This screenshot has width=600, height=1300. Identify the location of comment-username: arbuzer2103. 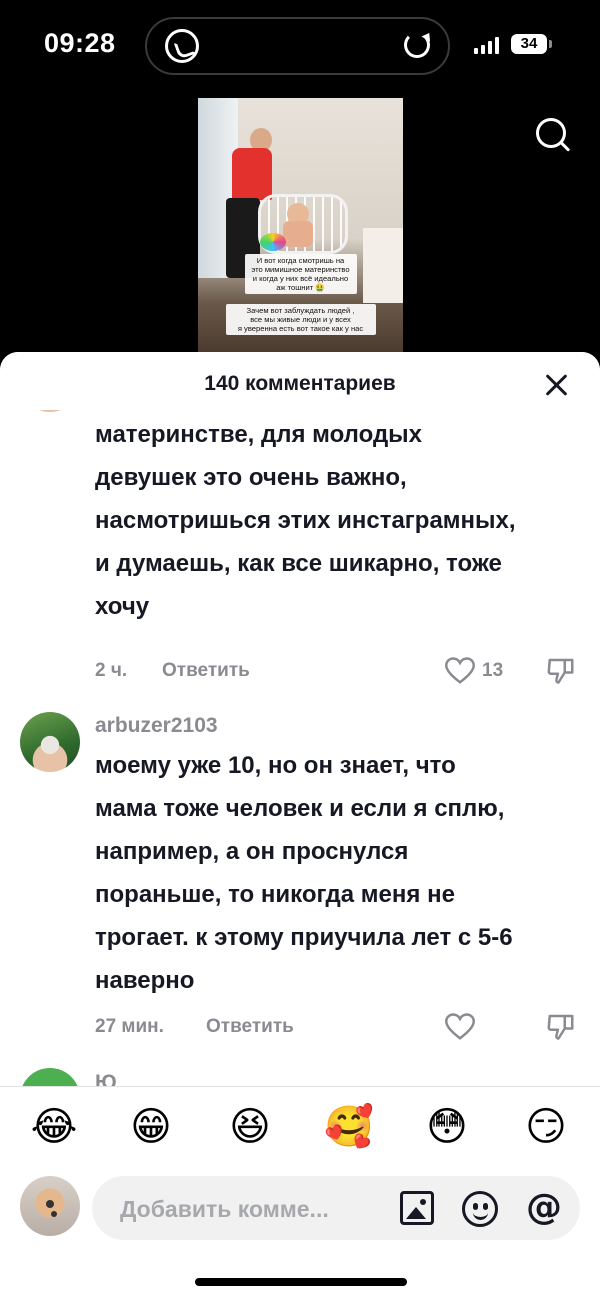
(156, 726).